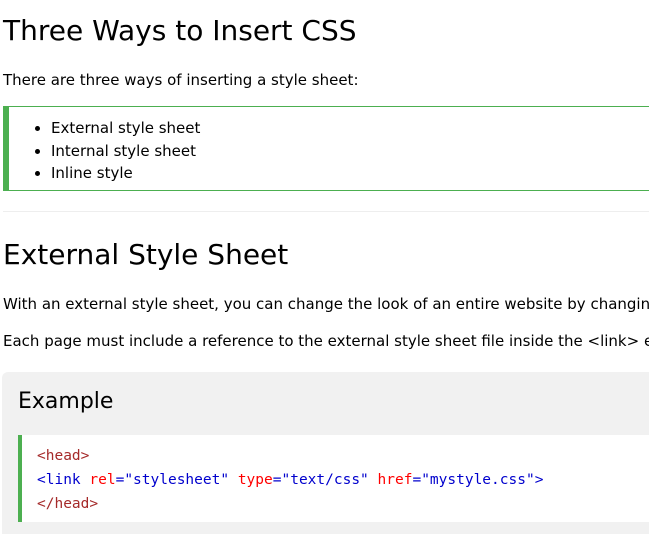 This screenshot has width=649, height=534. Describe the element at coordinates (177, 480) in the screenshot. I see `code-value: "stylesheet"` at that location.